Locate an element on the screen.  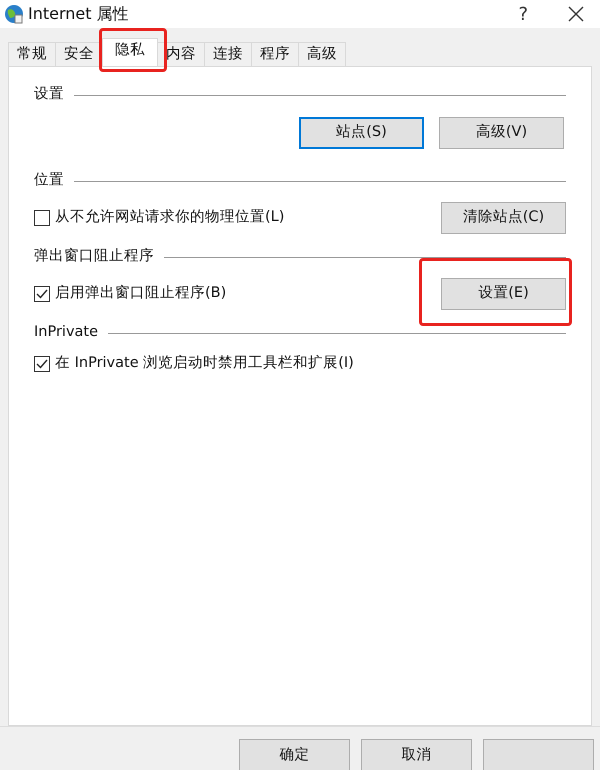
section-title: InPrivate is located at coordinates (66, 332).